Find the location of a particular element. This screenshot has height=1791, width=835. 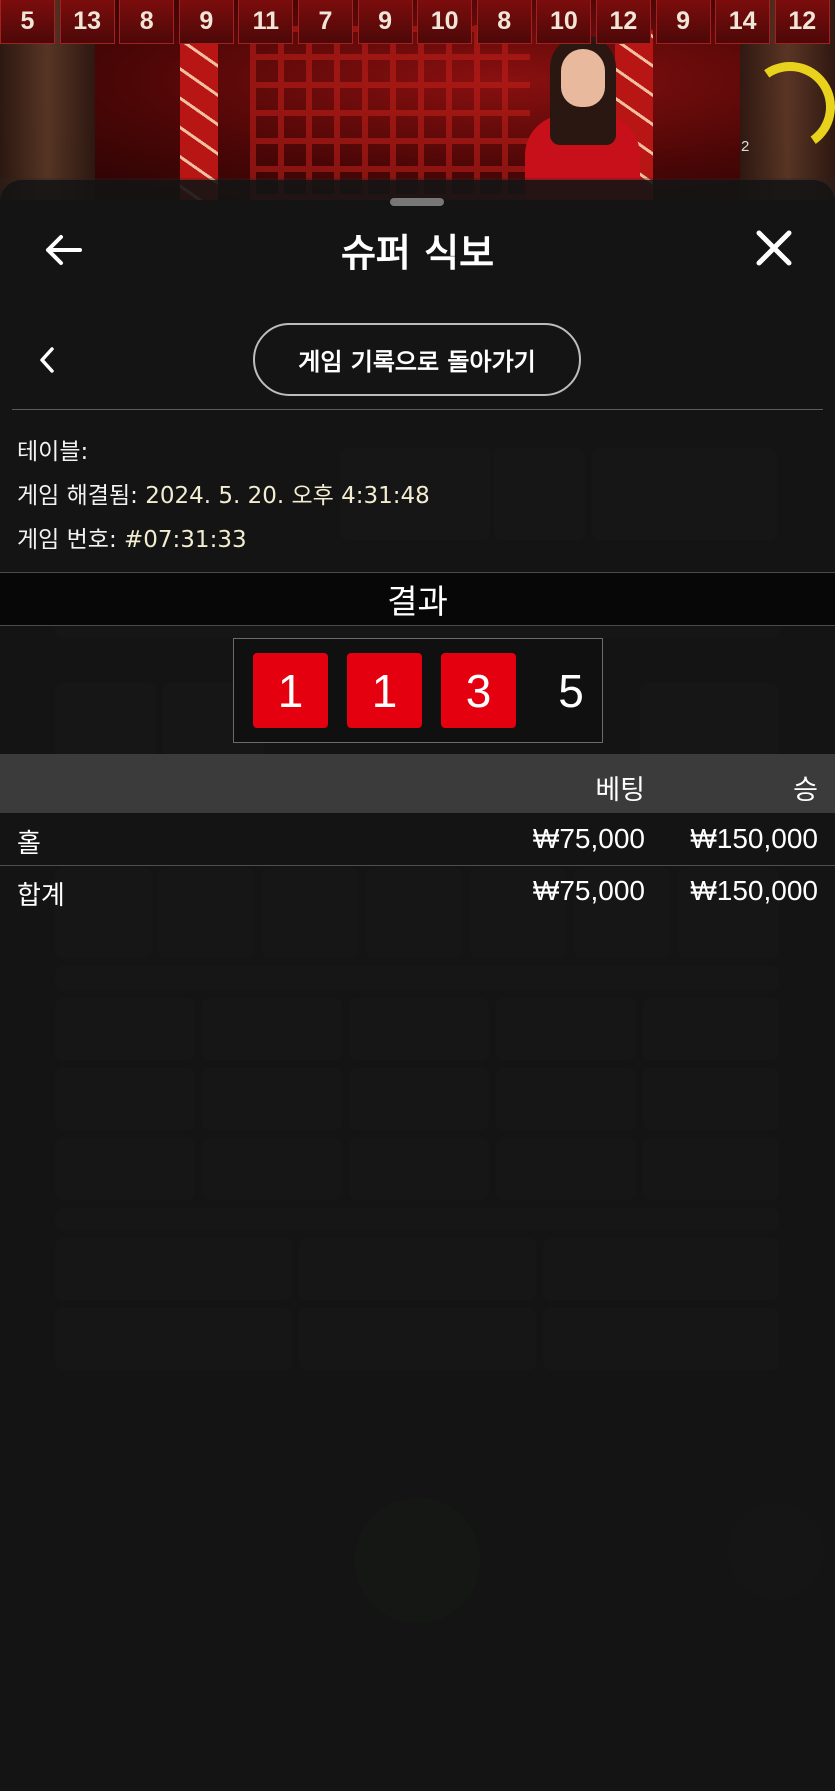

row-divider is located at coordinates (417, 865).